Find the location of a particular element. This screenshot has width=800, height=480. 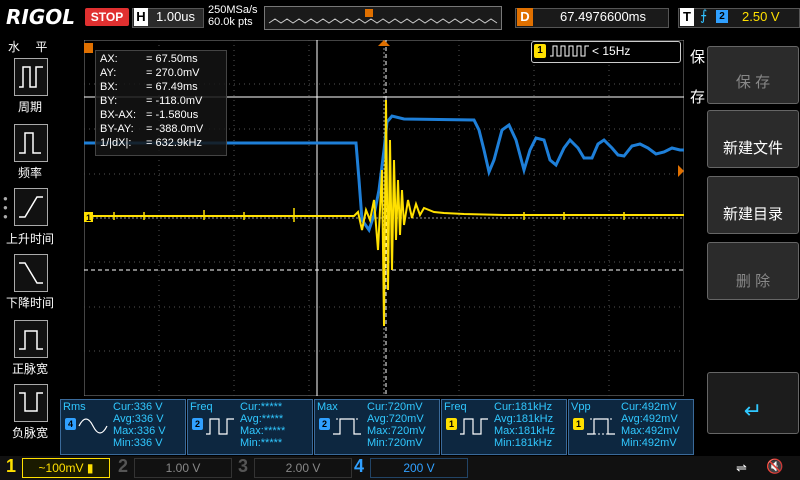

vpp-wave-icon is located at coordinates (601, 426).